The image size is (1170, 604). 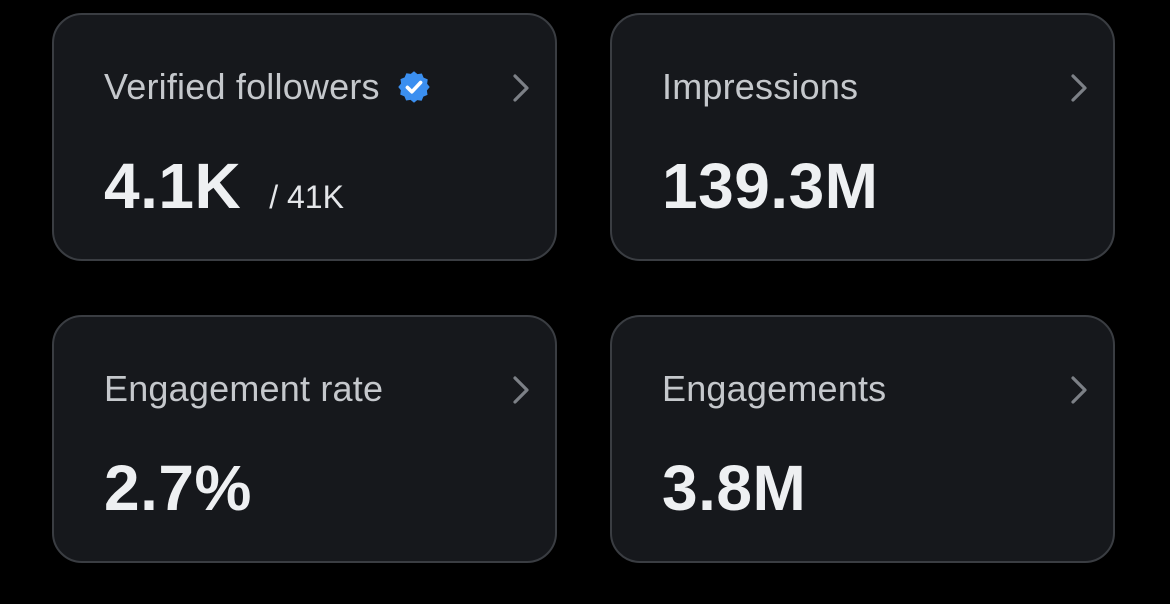 I want to click on total-followers-value: / 41K, so click(x=306, y=197).